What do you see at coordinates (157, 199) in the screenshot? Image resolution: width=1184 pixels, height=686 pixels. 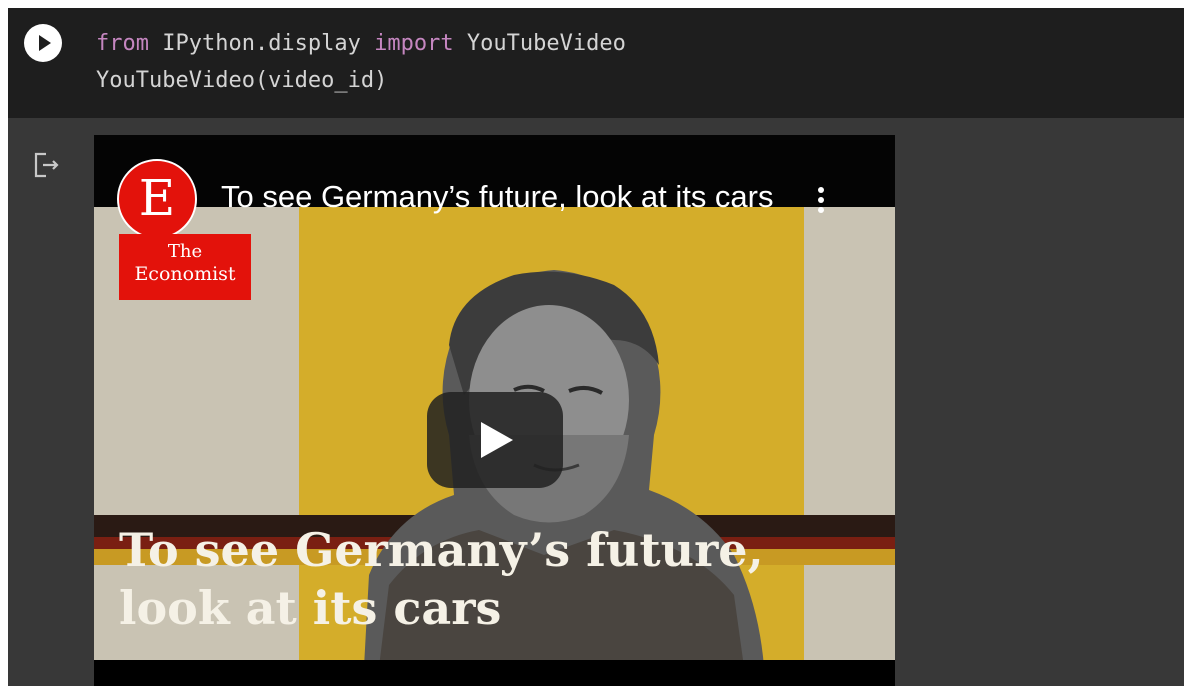 I see `channel-avatar: E` at bounding box center [157, 199].